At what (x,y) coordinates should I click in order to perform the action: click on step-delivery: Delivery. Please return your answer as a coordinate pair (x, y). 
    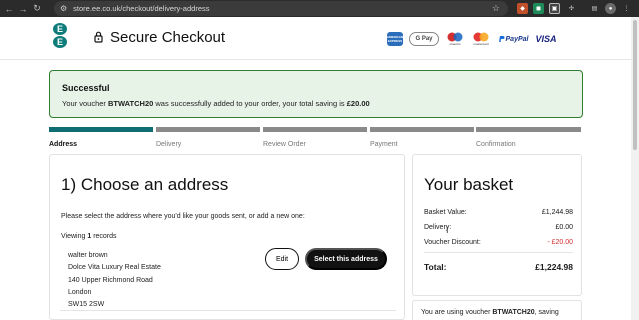
    Looking at the image, I should click on (208, 142).